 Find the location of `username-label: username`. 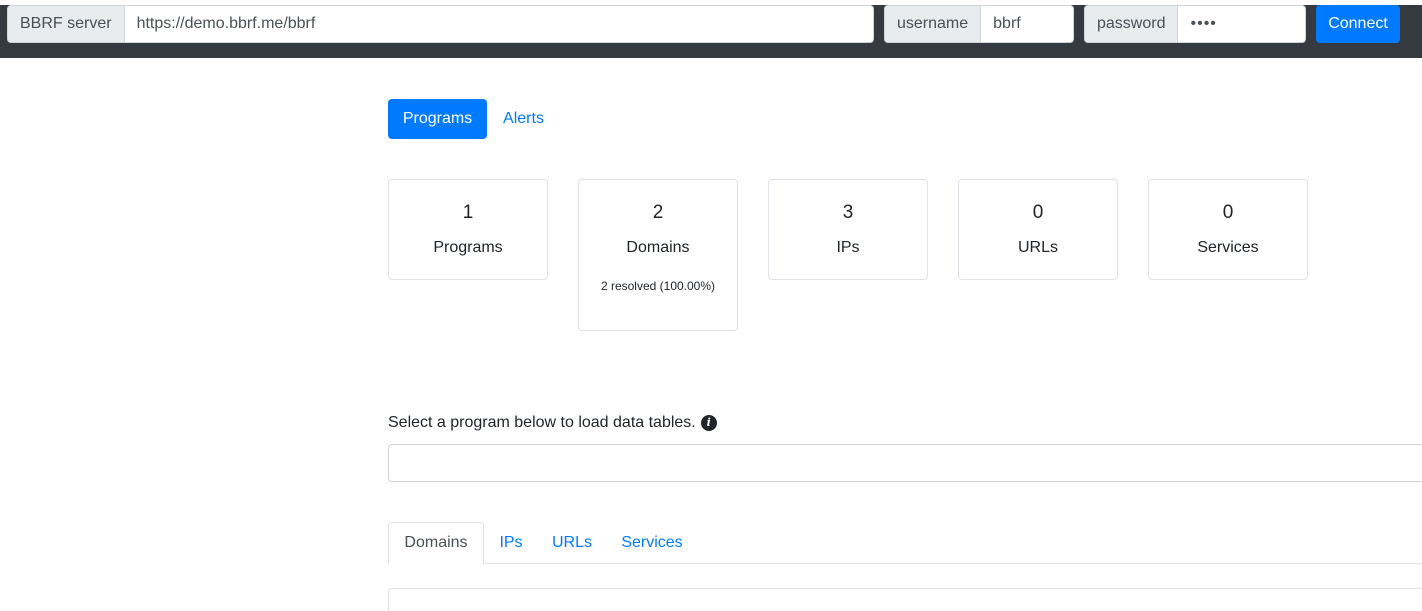

username-label: username is located at coordinates (933, 24).